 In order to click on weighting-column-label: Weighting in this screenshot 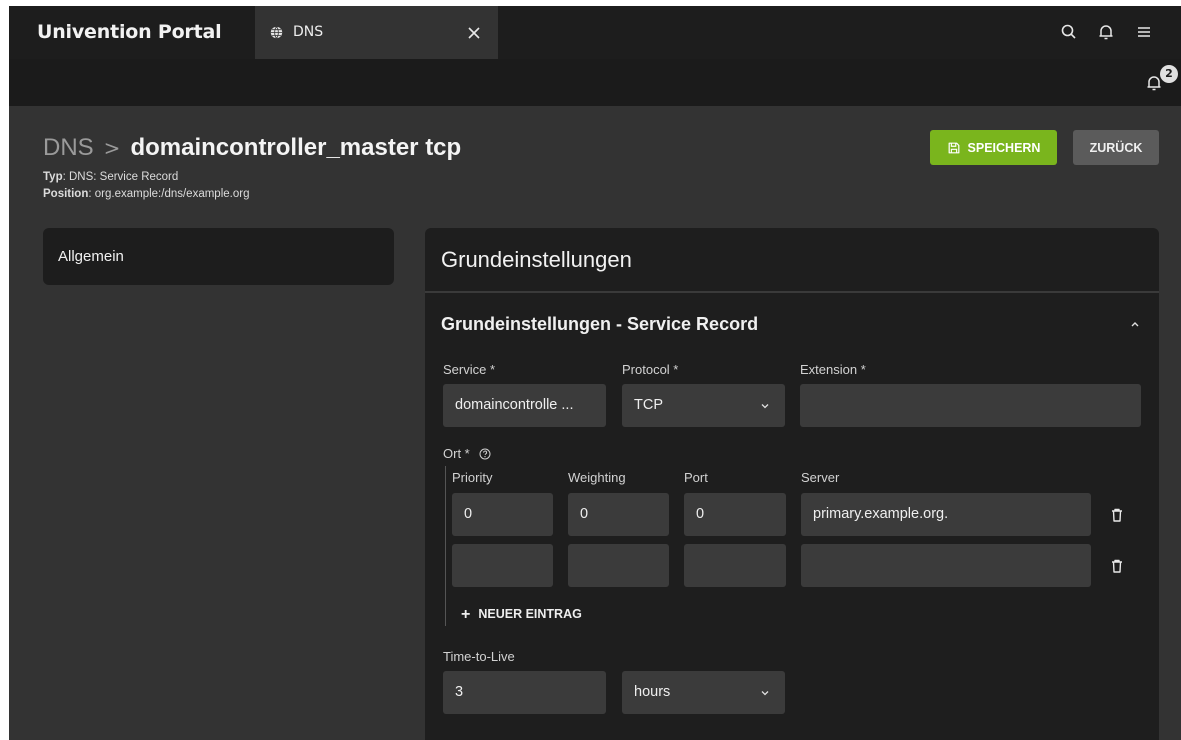, I will do `click(597, 477)`.